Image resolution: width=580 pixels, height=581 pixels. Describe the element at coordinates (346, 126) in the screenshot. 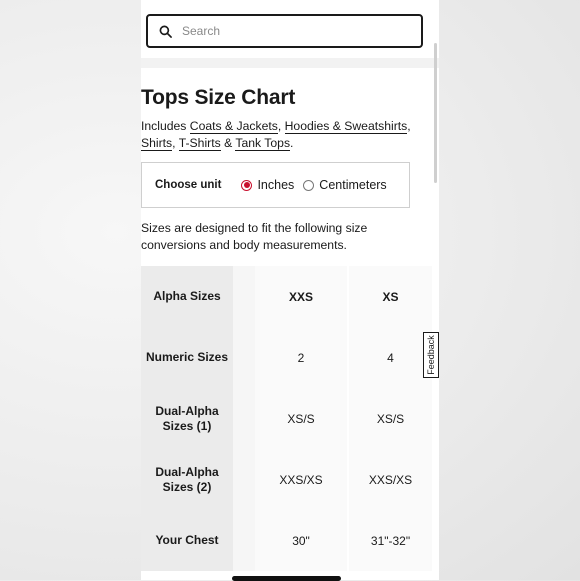

I see `category-link-hoodies-sweatshirts: Hoodies & Sweatshirts` at that location.